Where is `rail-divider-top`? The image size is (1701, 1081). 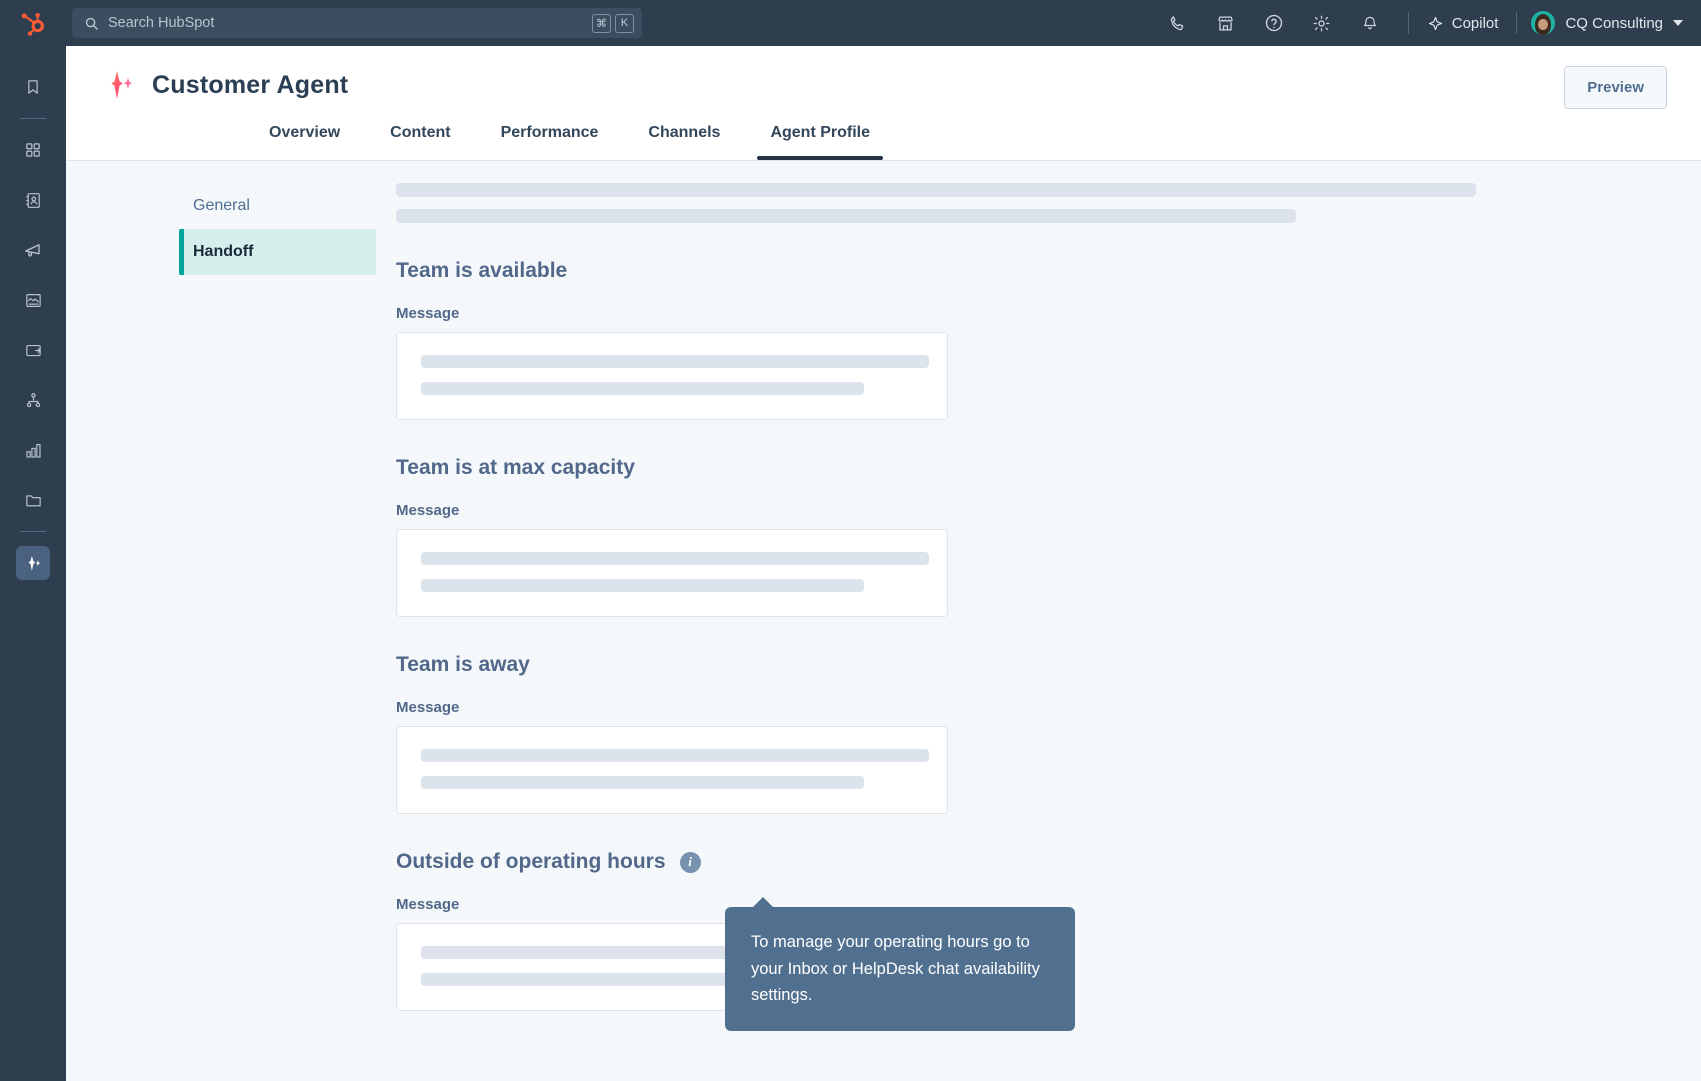
rail-divider-top is located at coordinates (33, 118).